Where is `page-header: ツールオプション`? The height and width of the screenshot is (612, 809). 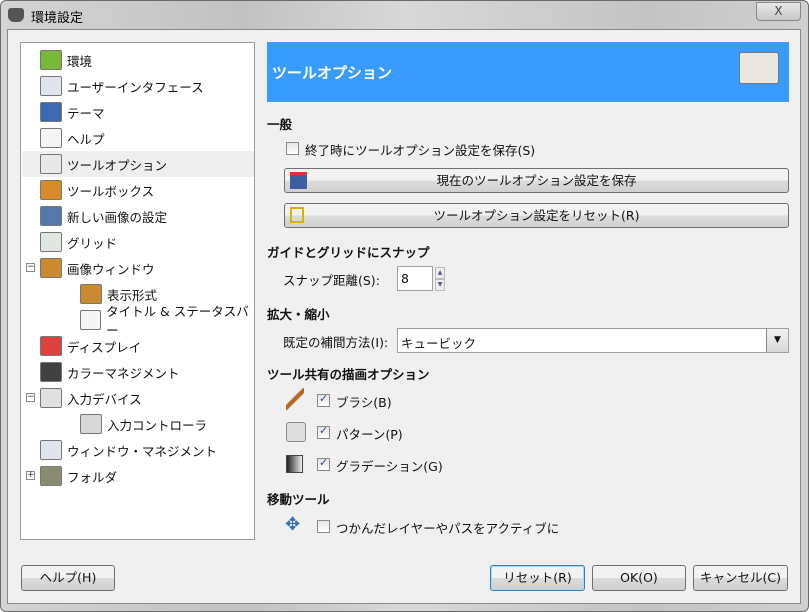
page-header: ツールオプション is located at coordinates (528, 72).